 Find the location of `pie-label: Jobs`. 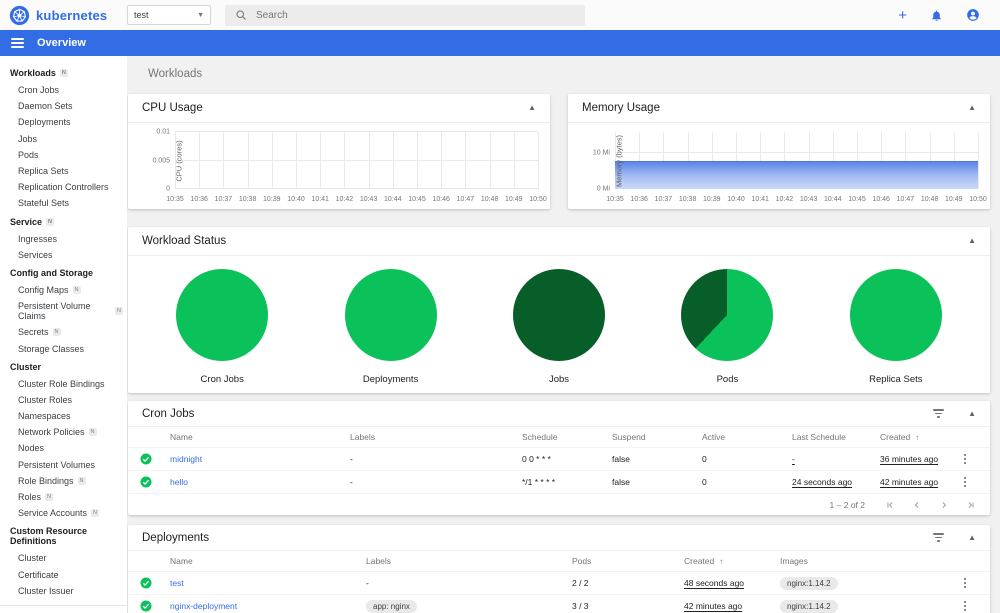

pie-label: Jobs is located at coordinates (559, 379).